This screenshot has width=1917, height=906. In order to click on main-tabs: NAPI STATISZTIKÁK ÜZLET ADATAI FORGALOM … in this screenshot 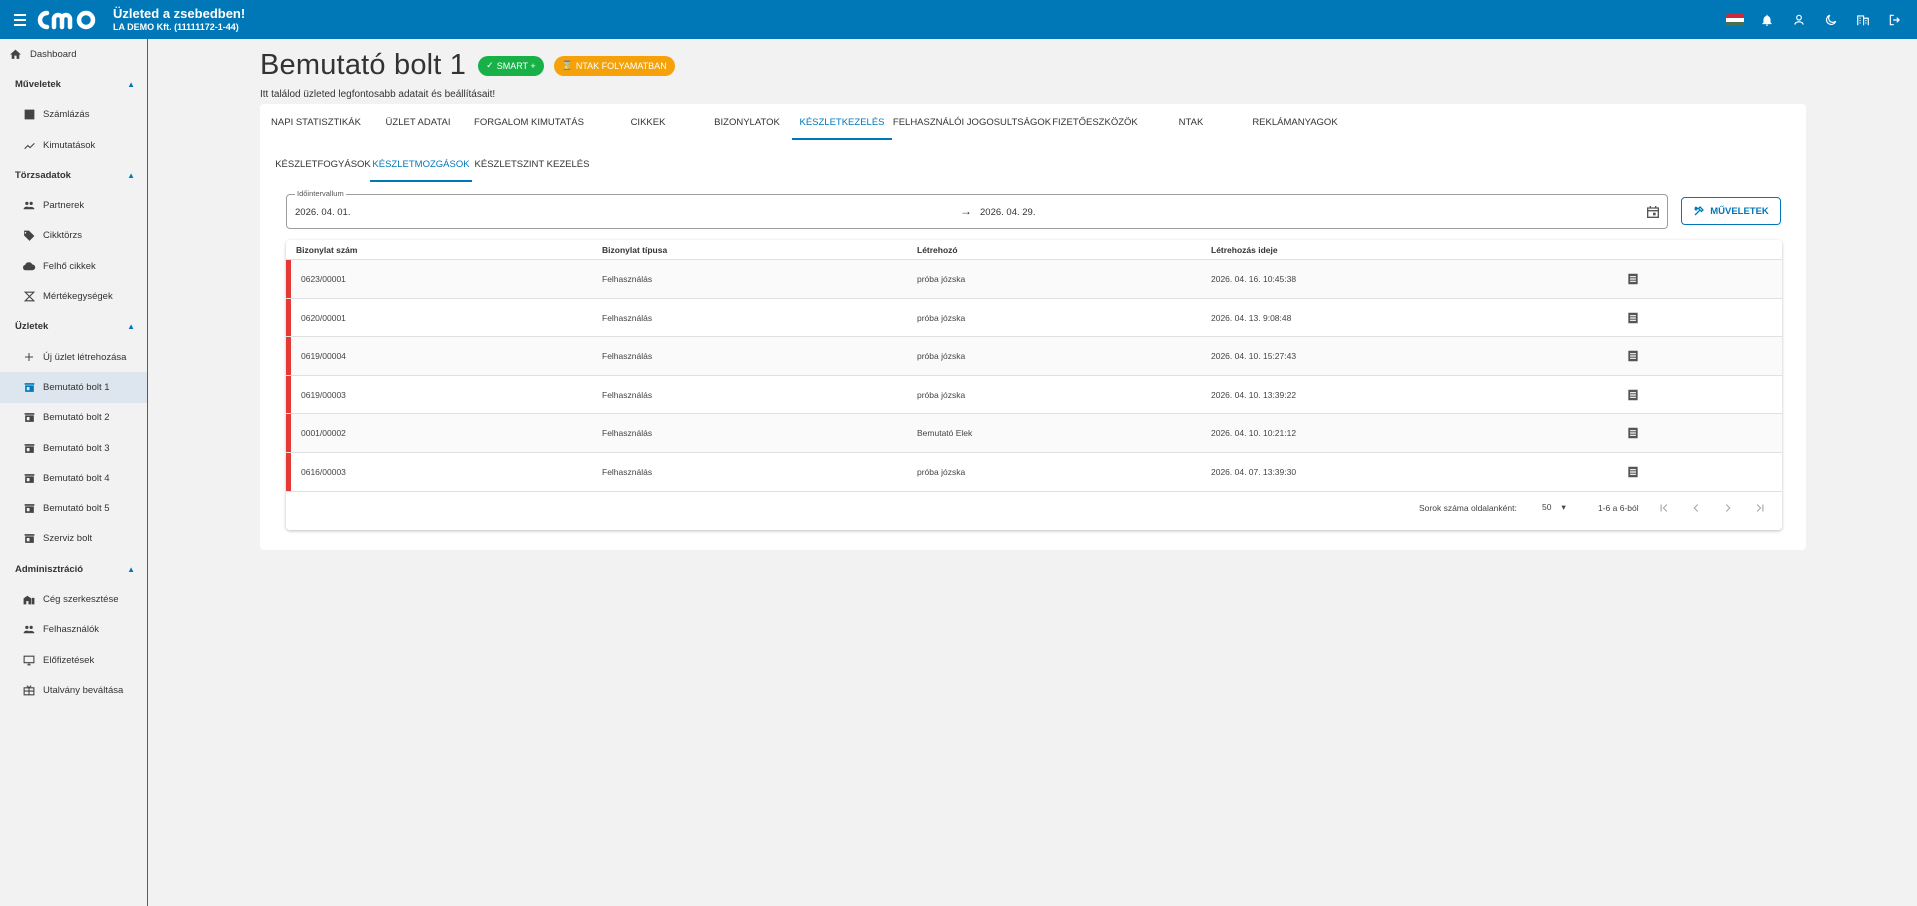, I will do `click(803, 122)`.